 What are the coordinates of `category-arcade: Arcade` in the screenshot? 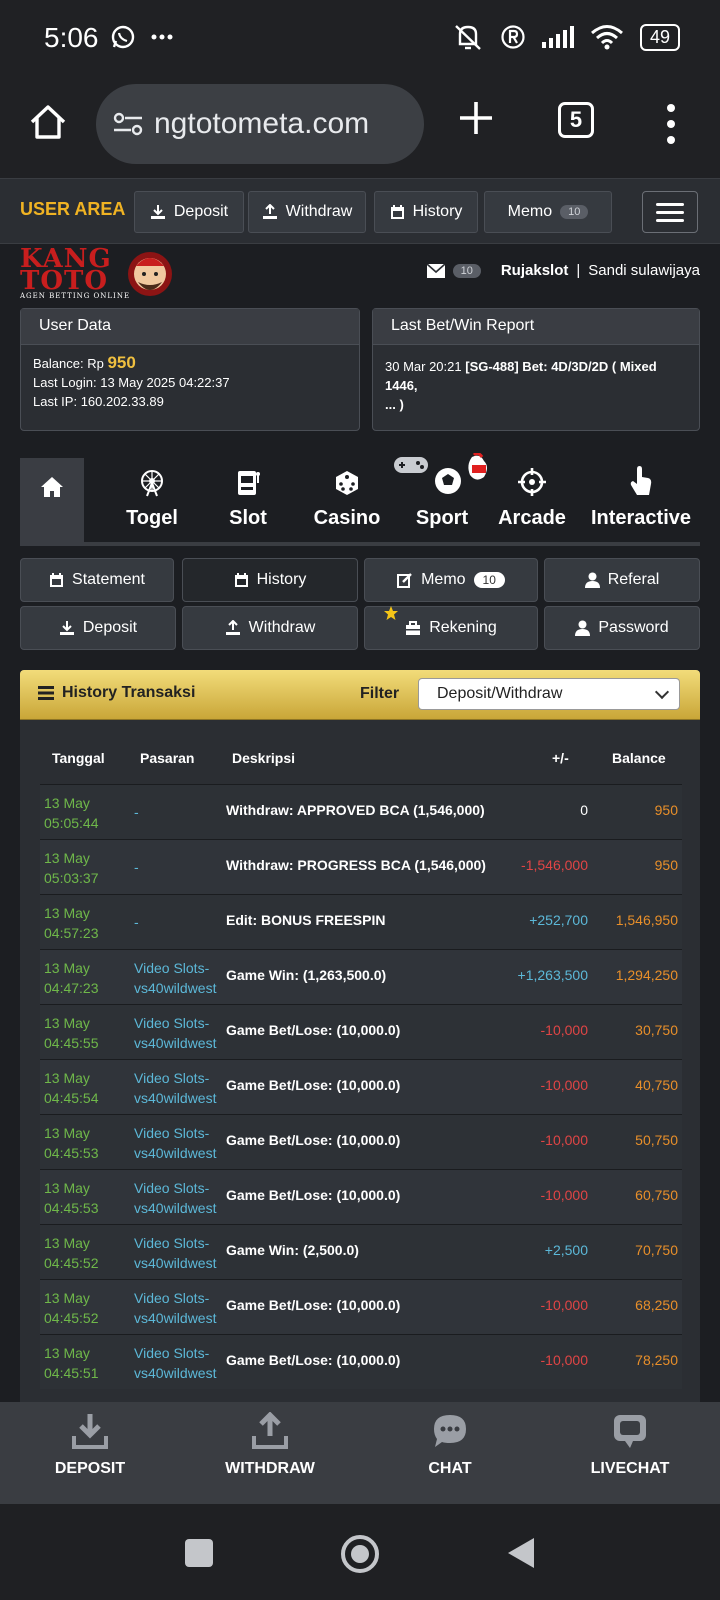 It's located at (532, 502).